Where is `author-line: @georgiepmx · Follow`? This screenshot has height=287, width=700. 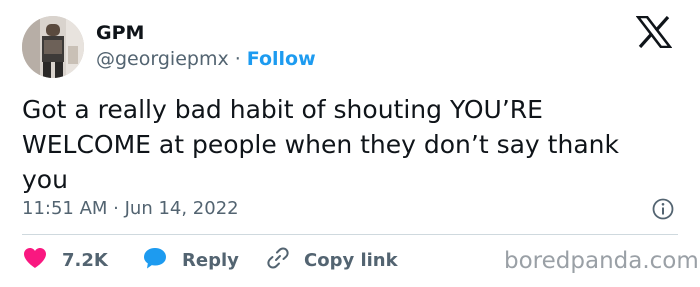
author-line: @georgiepmx · Follow is located at coordinates (206, 59).